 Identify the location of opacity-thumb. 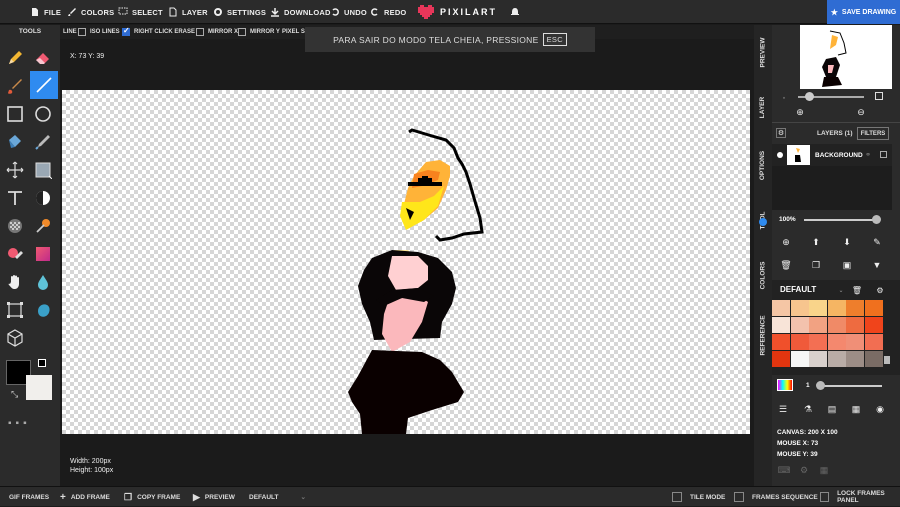
(876, 219).